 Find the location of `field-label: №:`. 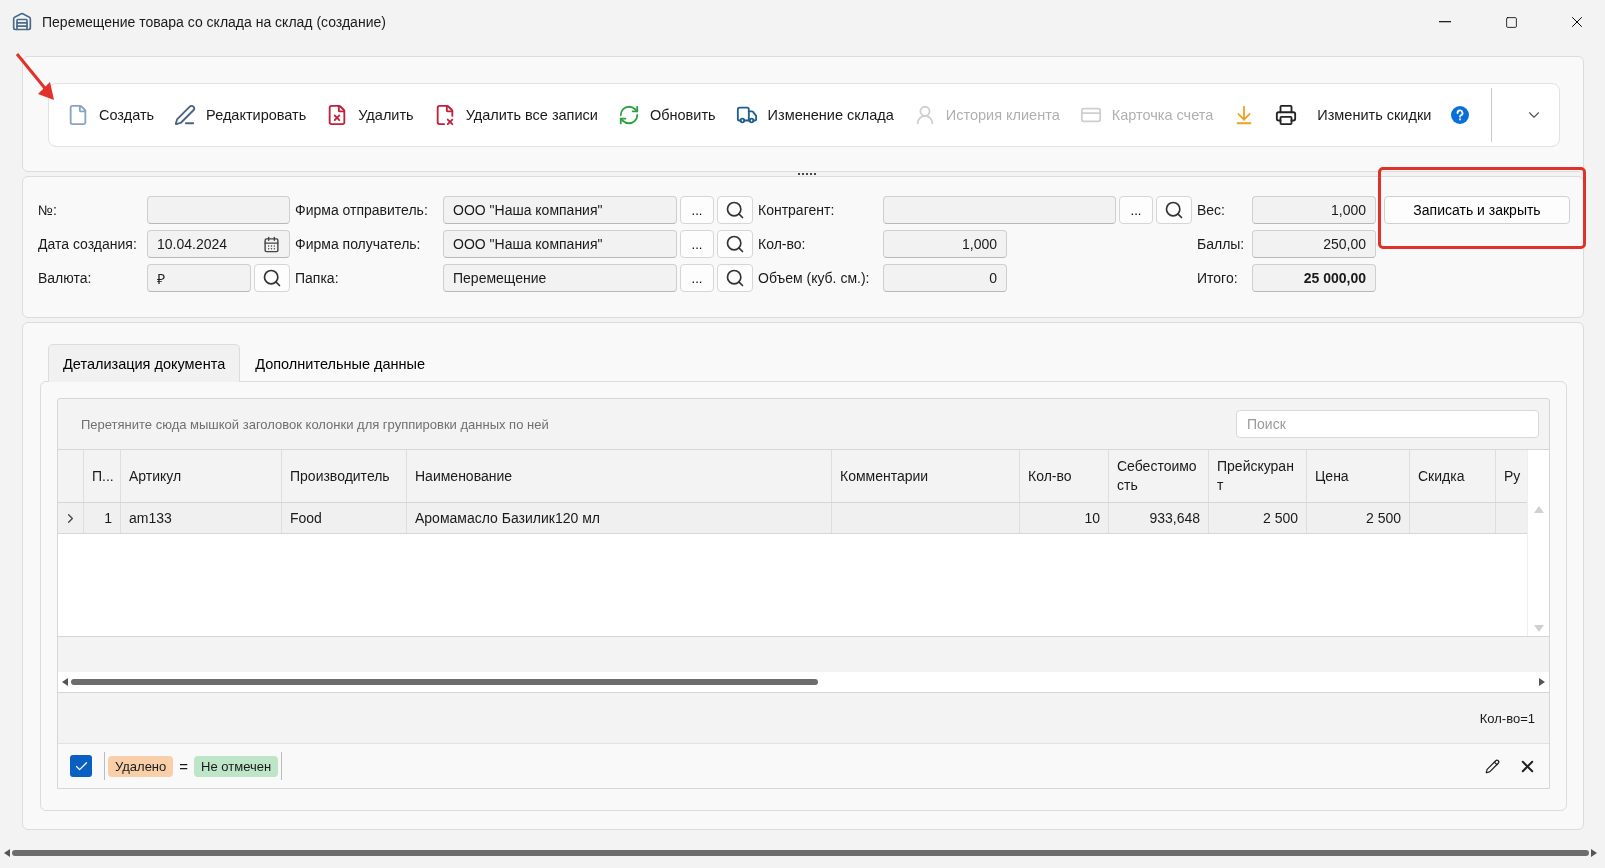

field-label: №: is located at coordinates (48, 210).